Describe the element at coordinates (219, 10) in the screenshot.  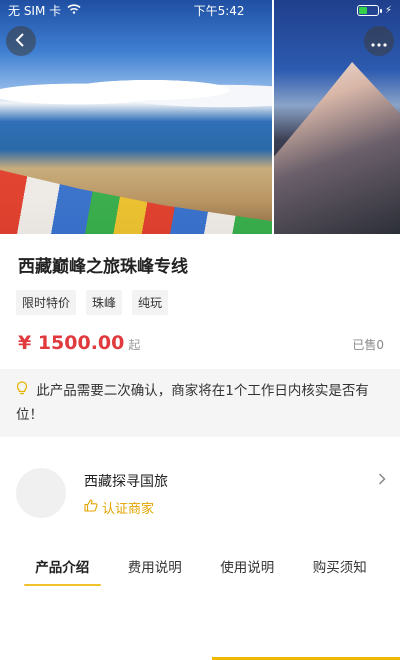
I see `clock-text: 下午5:42` at that location.